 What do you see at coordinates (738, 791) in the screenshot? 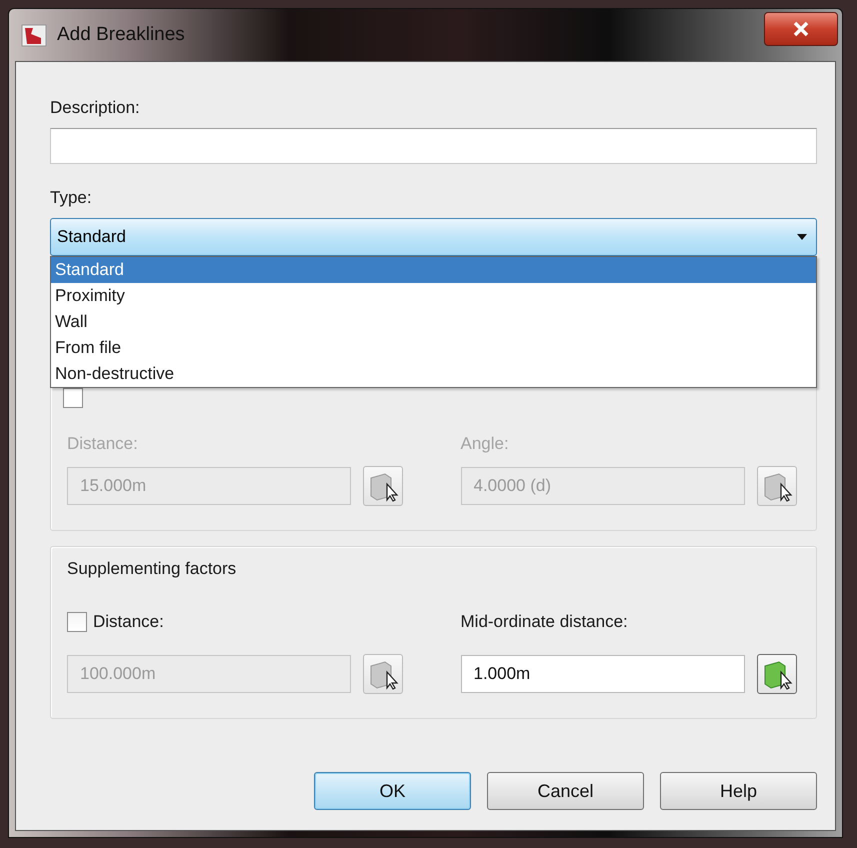
I see `dialog-button: Help` at bounding box center [738, 791].